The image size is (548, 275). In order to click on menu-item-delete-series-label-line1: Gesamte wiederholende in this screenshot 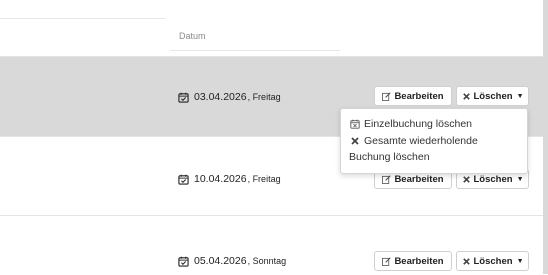, I will do `click(421, 141)`.